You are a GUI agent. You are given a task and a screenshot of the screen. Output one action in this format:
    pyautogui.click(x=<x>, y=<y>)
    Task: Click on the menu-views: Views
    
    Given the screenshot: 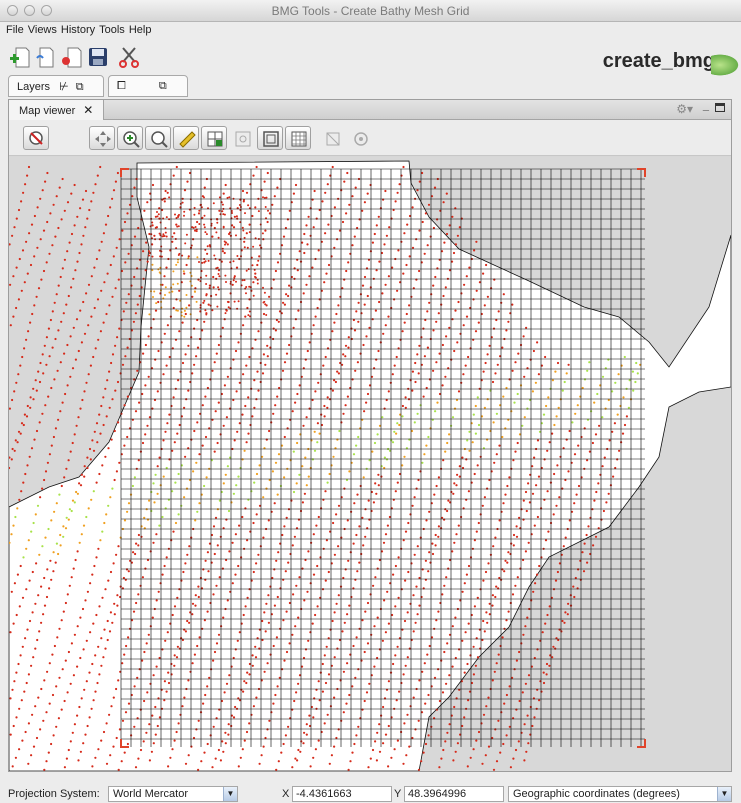 What is the action you would take?
    pyautogui.click(x=40, y=29)
    